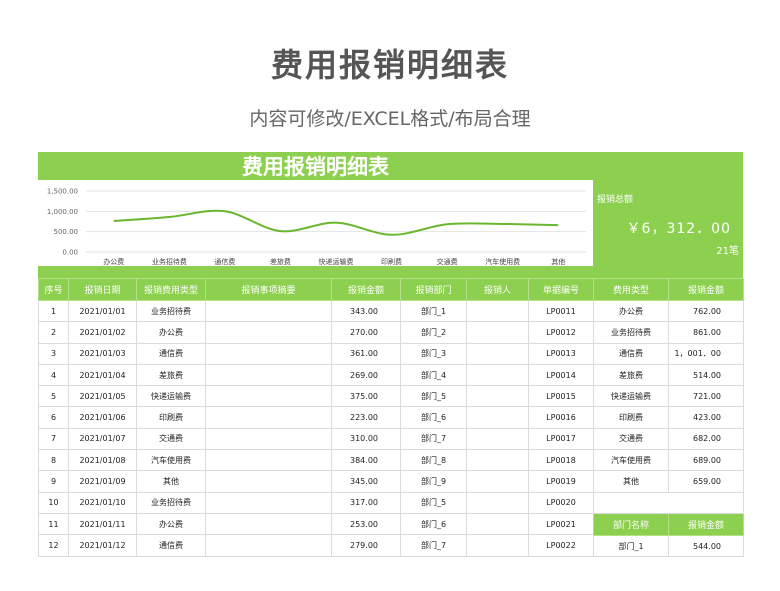  I want to click on table-cell: 2021/01/04, so click(102, 375).